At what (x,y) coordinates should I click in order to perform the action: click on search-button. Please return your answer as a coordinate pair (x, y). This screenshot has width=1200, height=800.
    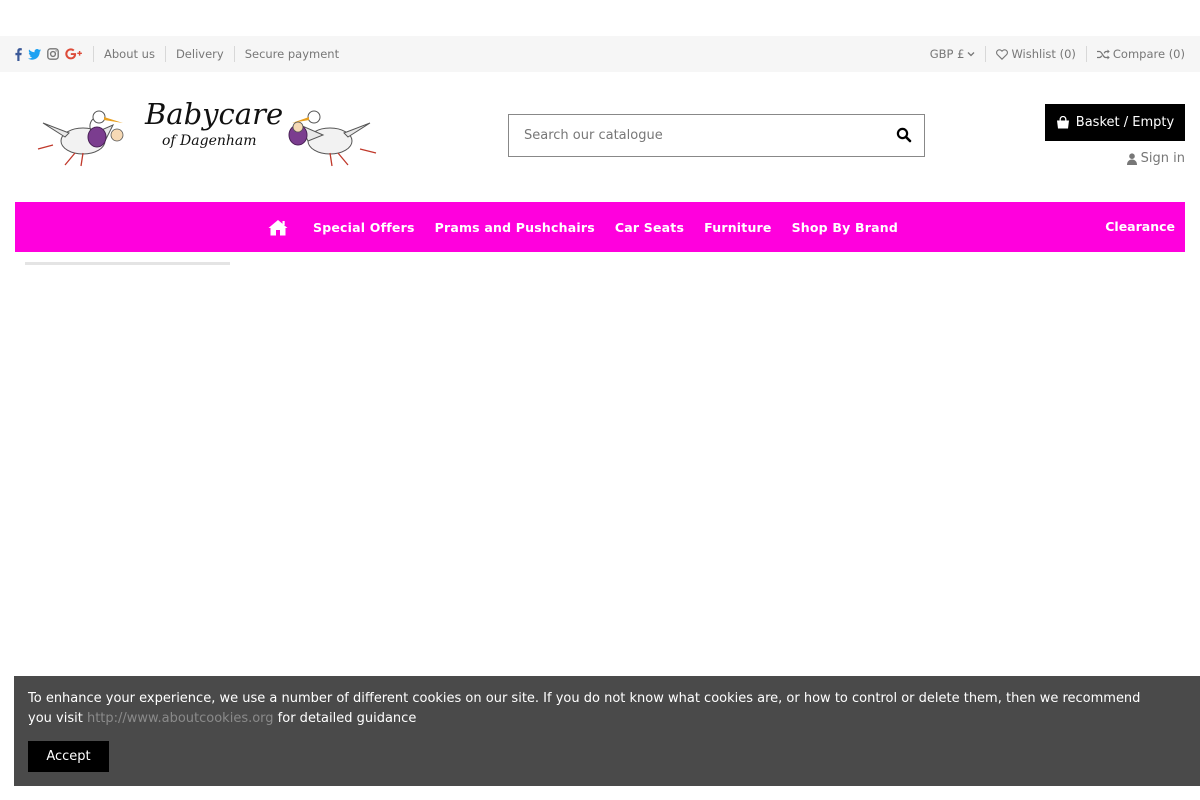
    Looking at the image, I should click on (905, 136).